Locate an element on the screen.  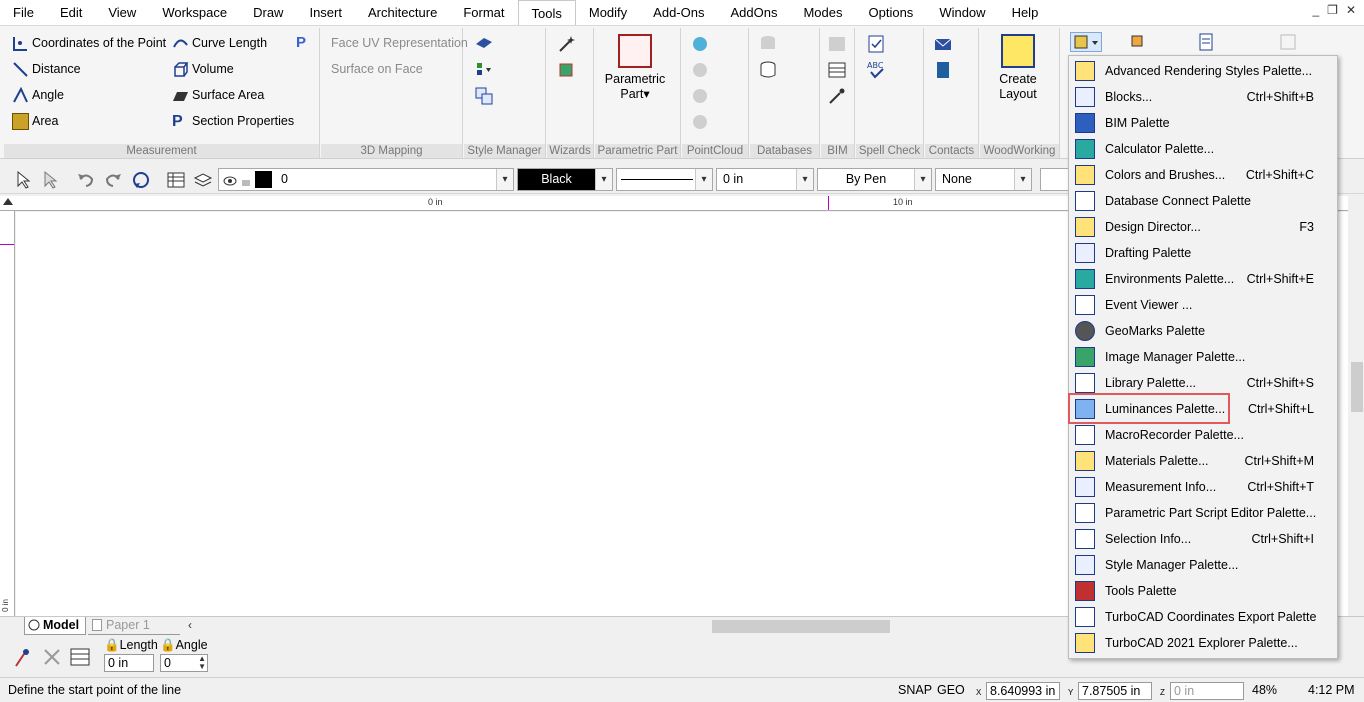
geo-toggle: GEO is located at coordinates (951, 690).